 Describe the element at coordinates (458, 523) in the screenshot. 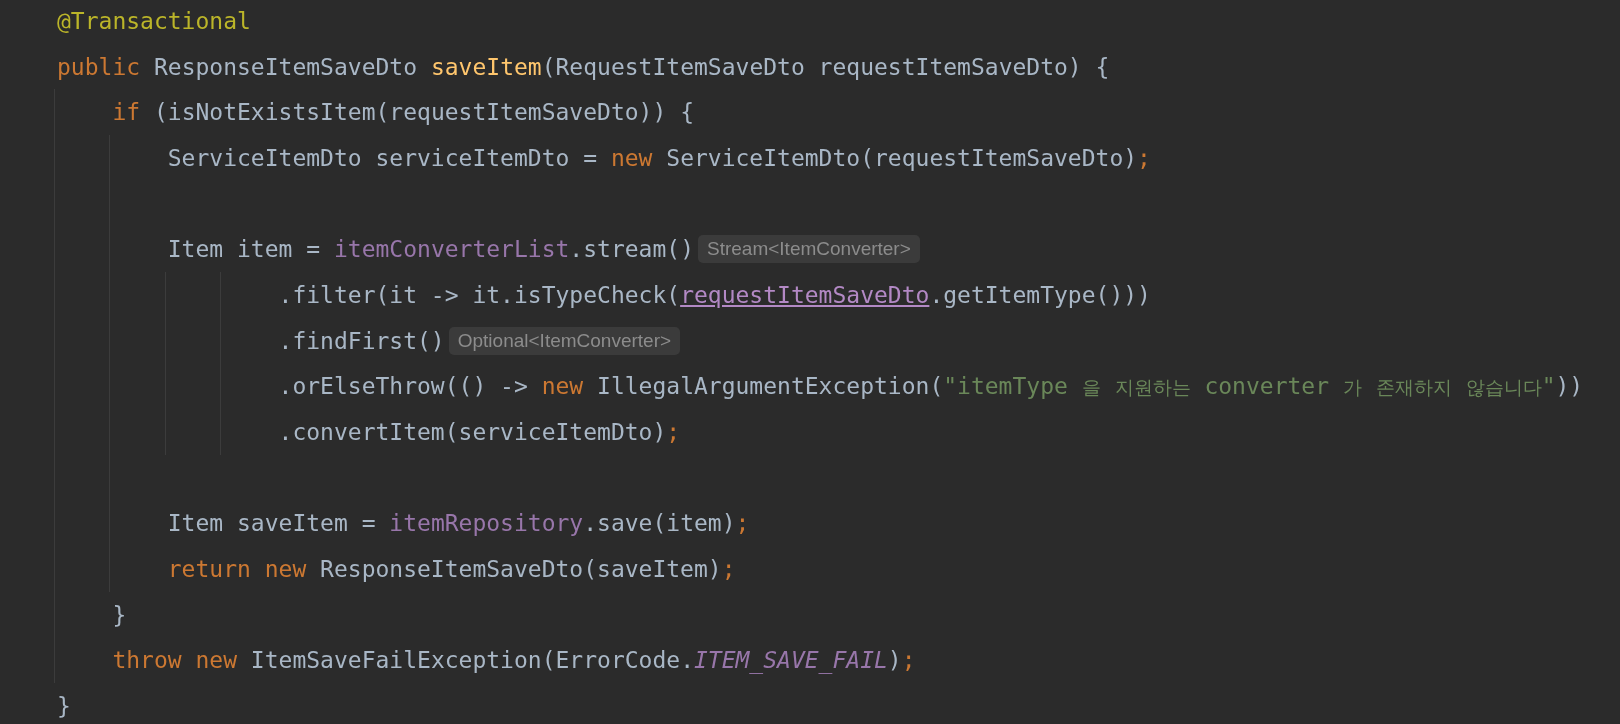

I see `code-line: Item saveItem = itemRepository.save(item);` at that location.